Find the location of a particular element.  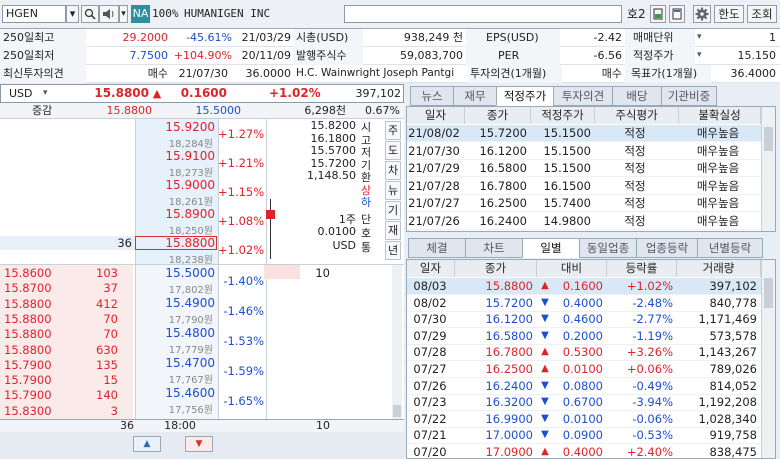

window-icon is located at coordinates (677, 14).